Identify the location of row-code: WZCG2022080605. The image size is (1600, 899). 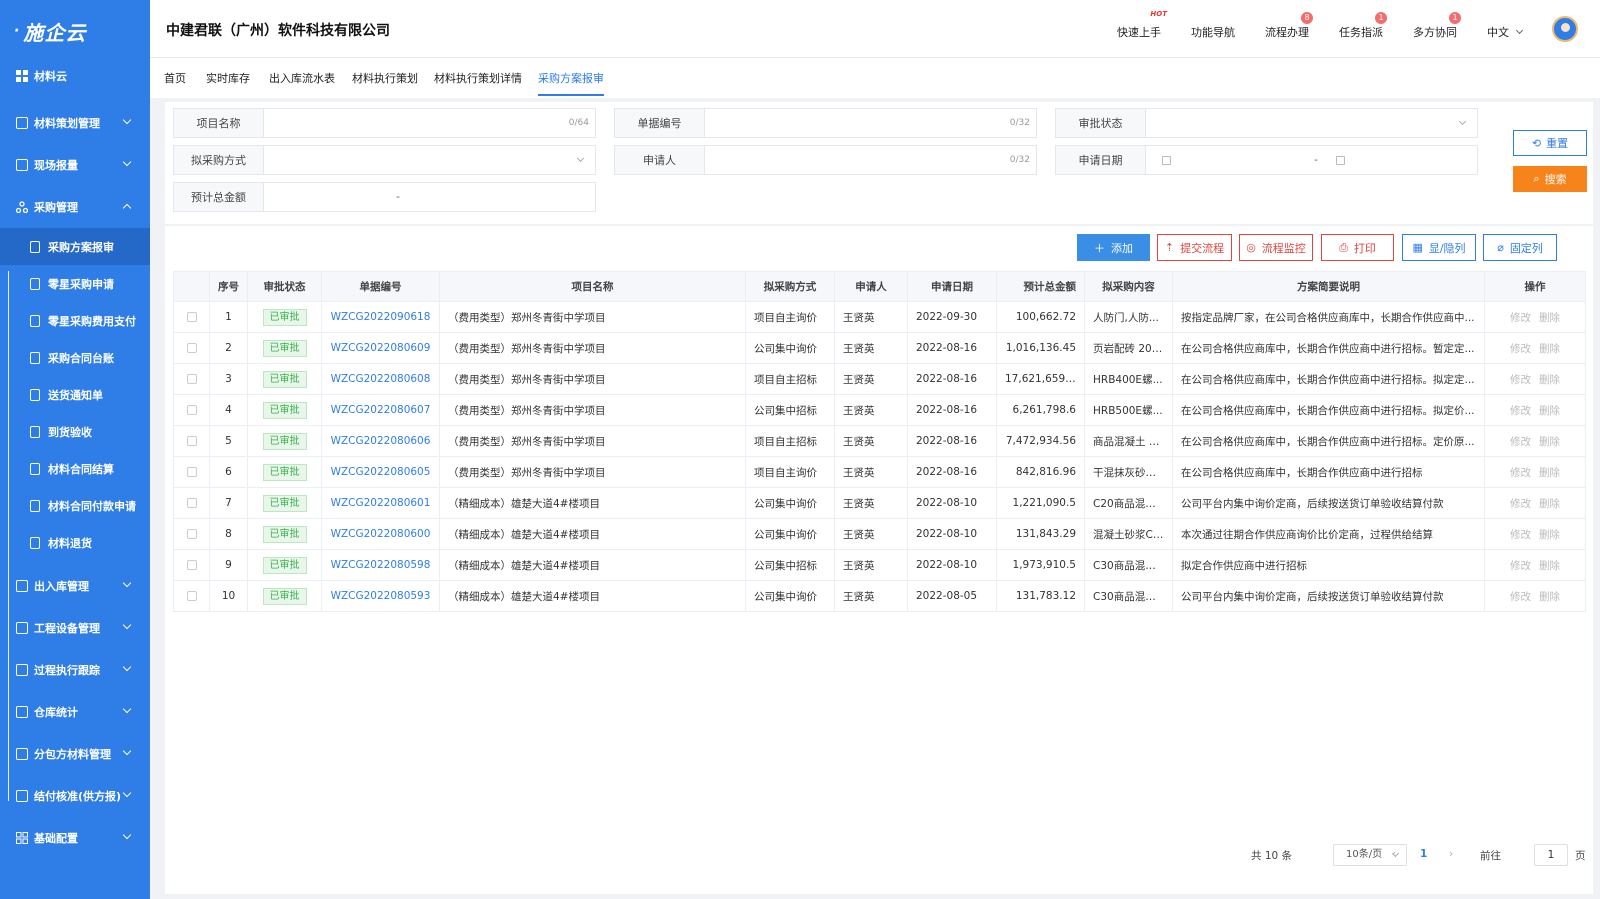
(380, 472).